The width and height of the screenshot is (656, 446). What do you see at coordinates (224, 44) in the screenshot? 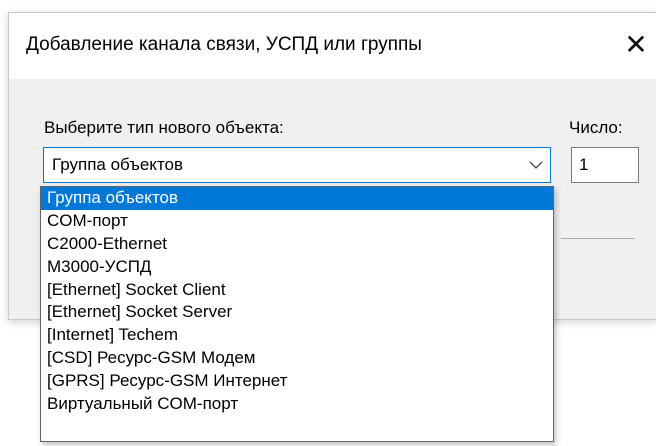
I see `dialog-title: Добавление канала связи, УСПД или группы` at bounding box center [224, 44].